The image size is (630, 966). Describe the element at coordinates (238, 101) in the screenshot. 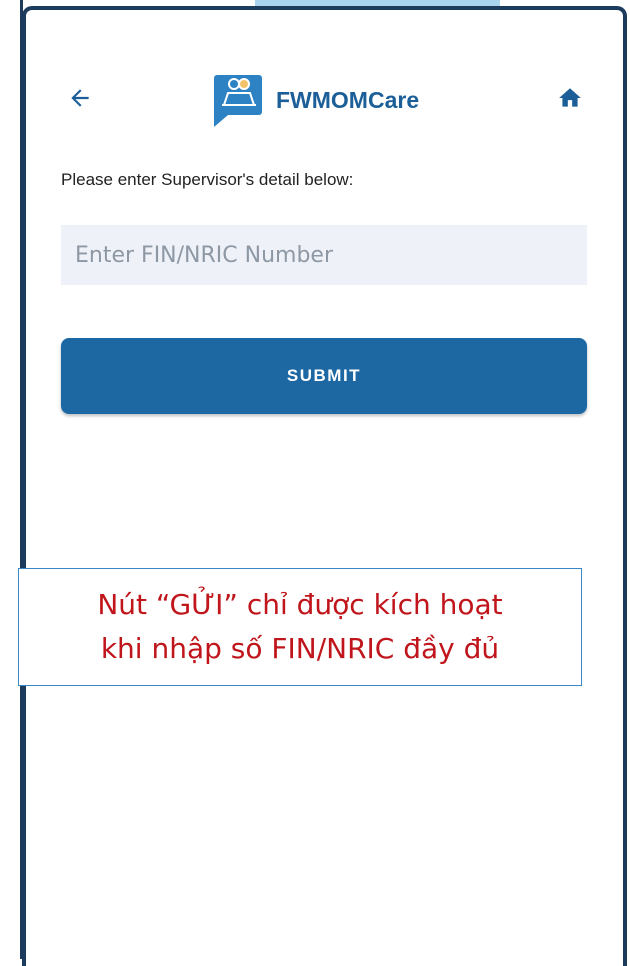

I see `fwmomcare-logo-icon` at that location.